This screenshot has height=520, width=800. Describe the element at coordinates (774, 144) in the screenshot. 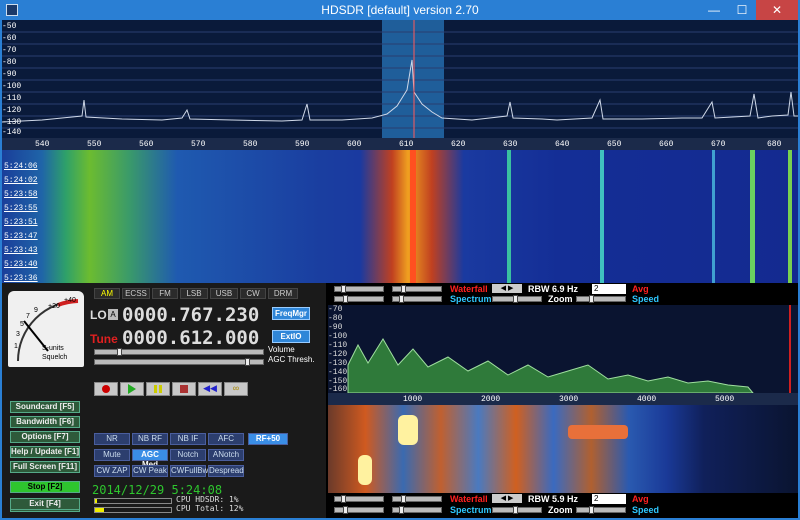

I see `freq-tick-label: 680` at that location.